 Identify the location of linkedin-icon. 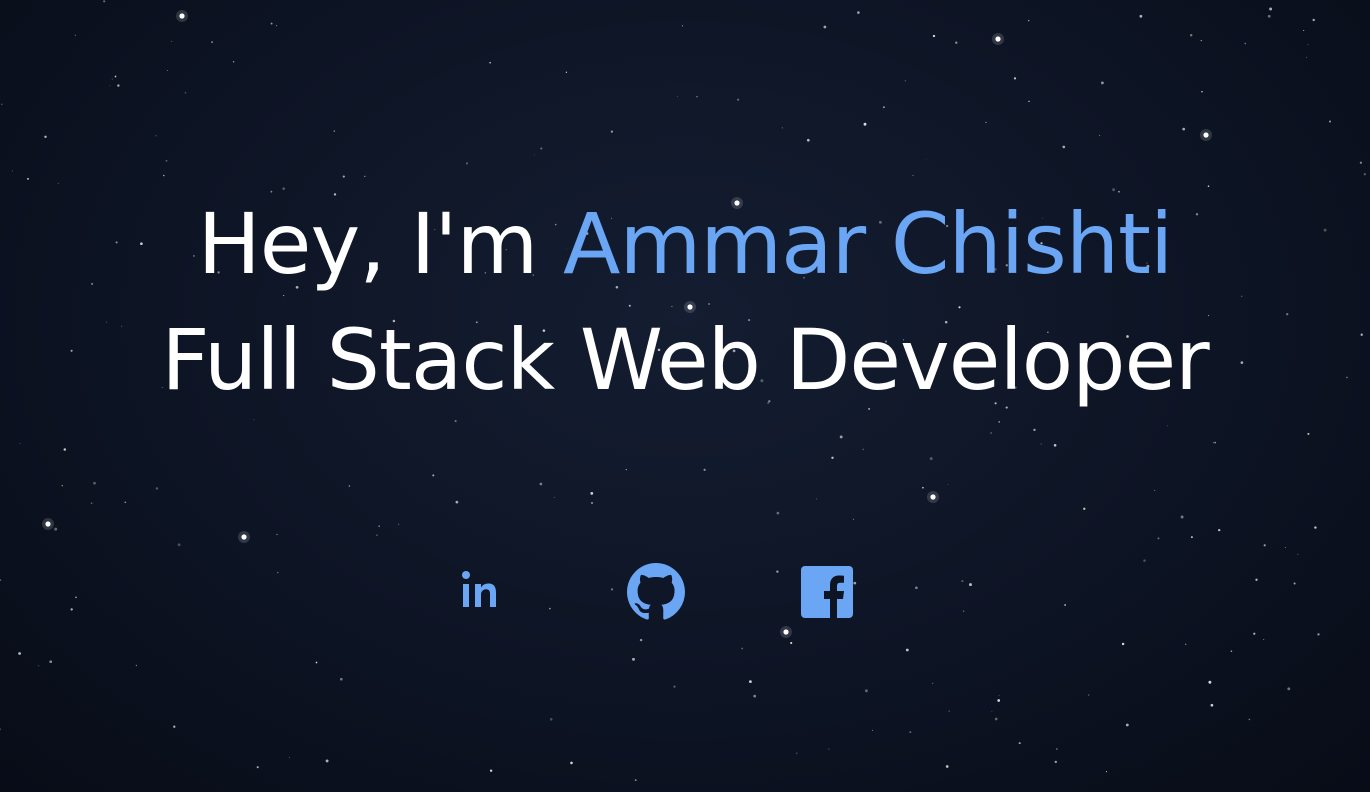
(479, 589).